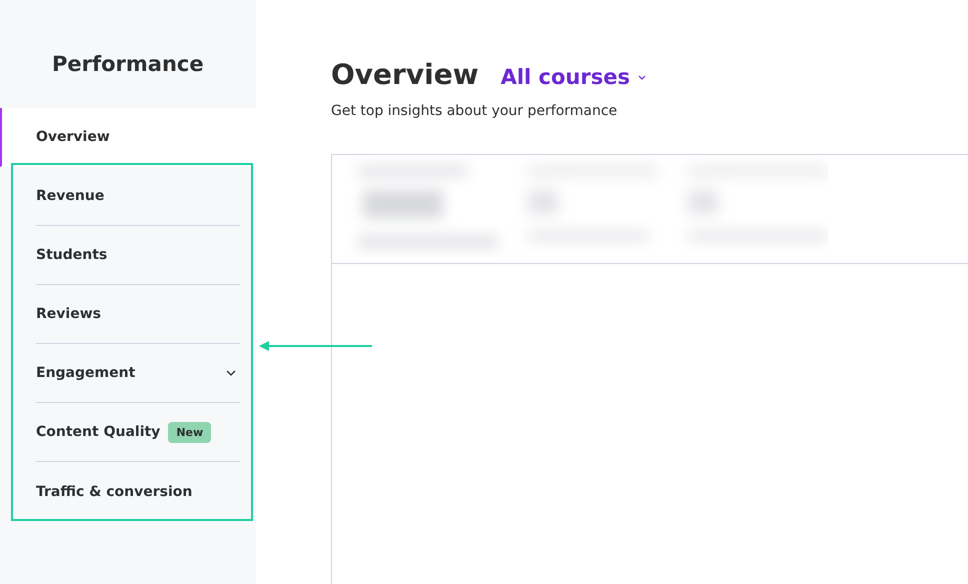 The height and width of the screenshot is (584, 968). I want to click on sidebar-item: Engagement, so click(138, 373).